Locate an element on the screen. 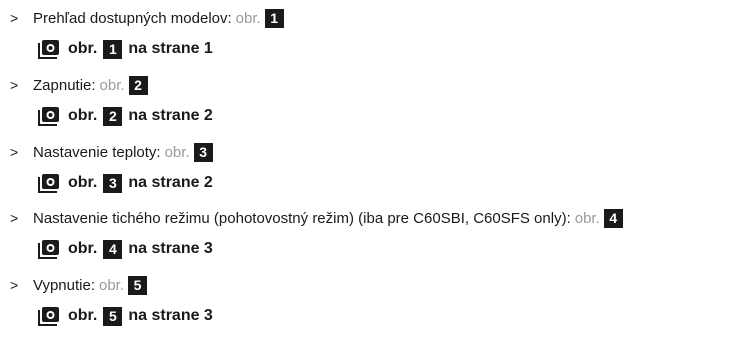 This screenshot has height=339, width=745. figure-reference-link: obr. 3 na strane 2 is located at coordinates (125, 183).